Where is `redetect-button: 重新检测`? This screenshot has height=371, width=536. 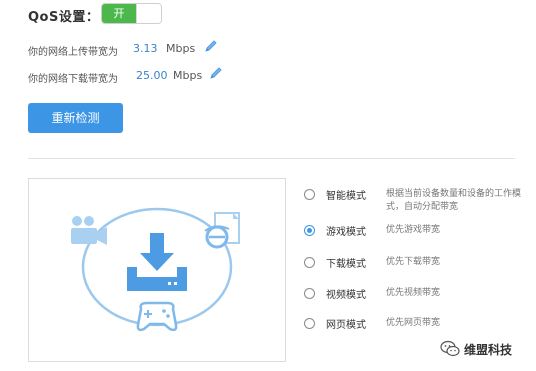 redetect-button: 重新检测 is located at coordinates (75, 118).